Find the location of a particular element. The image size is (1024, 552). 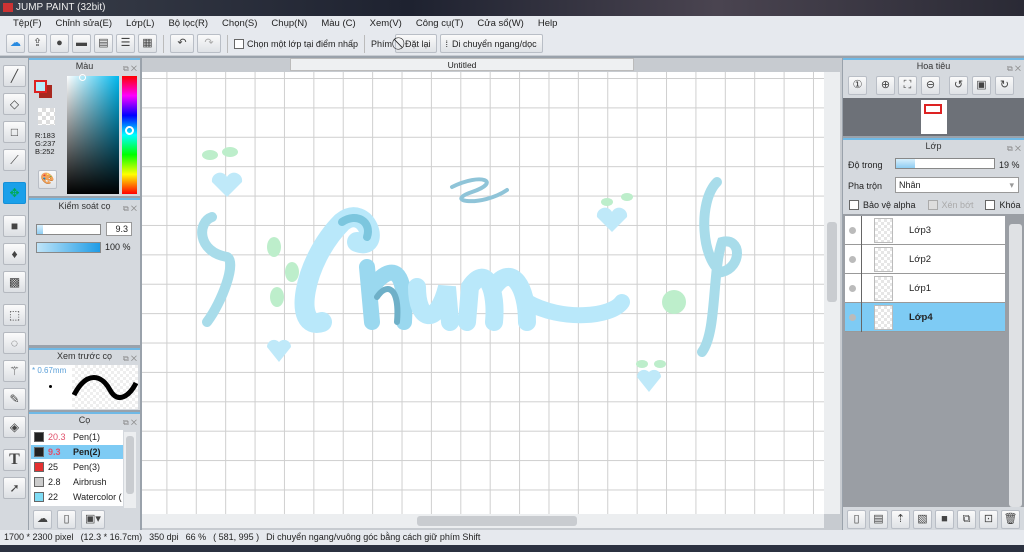

menu-tools: Công cụ(T) is located at coordinates (440, 24).